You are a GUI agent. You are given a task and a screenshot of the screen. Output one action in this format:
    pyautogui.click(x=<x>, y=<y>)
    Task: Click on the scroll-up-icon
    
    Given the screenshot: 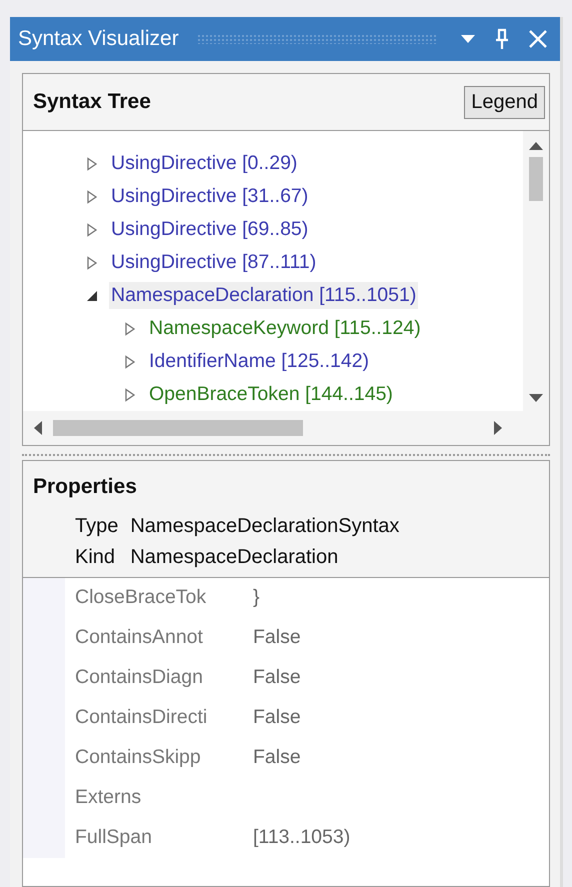 What is the action you would take?
    pyautogui.click(x=536, y=146)
    